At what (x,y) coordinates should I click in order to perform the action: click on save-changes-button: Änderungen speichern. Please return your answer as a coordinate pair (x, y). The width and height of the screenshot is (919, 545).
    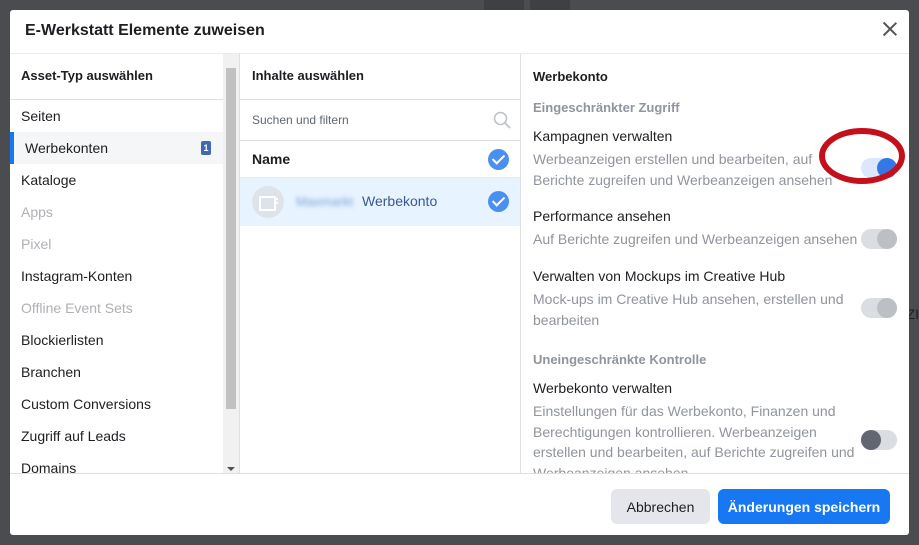
    Looking at the image, I should click on (804, 506).